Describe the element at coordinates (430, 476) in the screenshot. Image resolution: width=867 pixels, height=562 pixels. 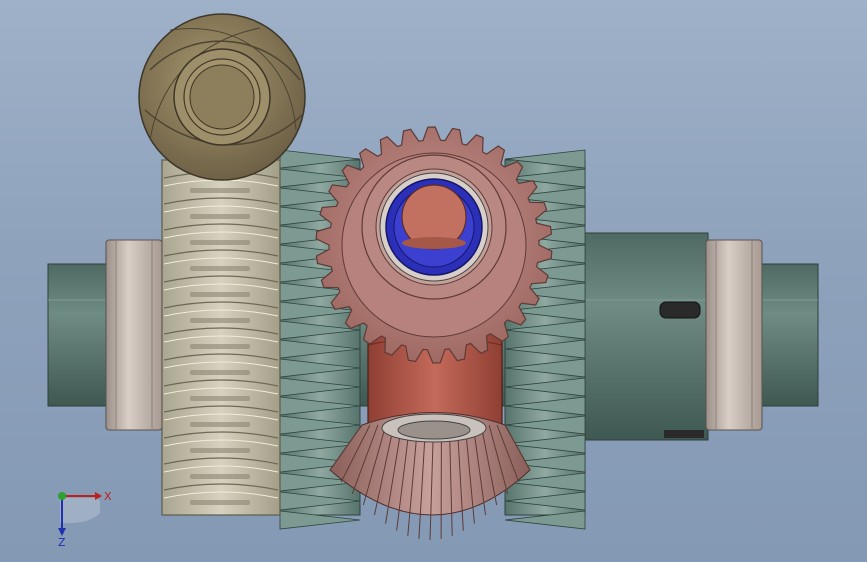
I see `bevel-gear-bottom` at that location.